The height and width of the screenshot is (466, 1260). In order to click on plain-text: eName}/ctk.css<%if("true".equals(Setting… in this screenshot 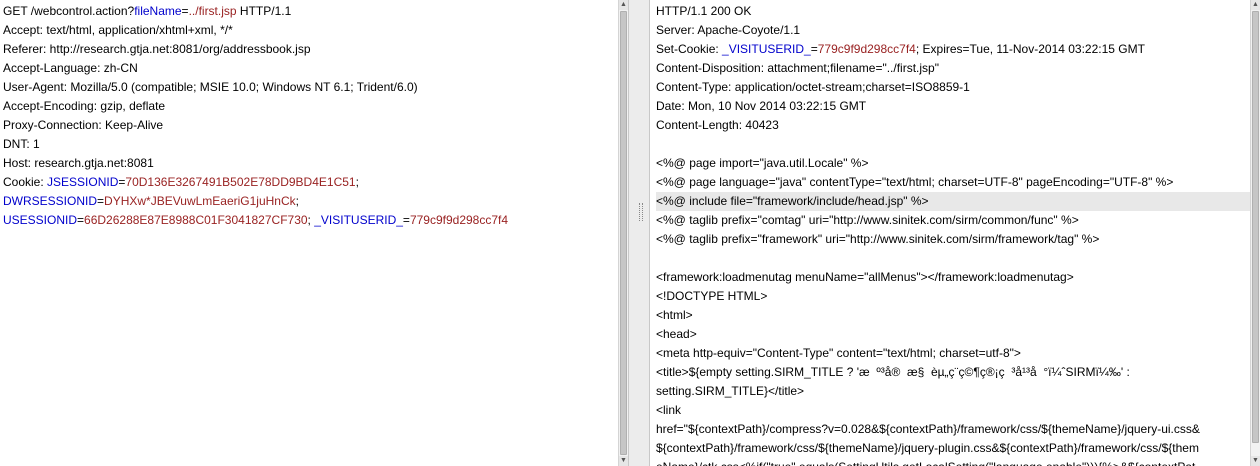, I will do `click(925, 463)`.